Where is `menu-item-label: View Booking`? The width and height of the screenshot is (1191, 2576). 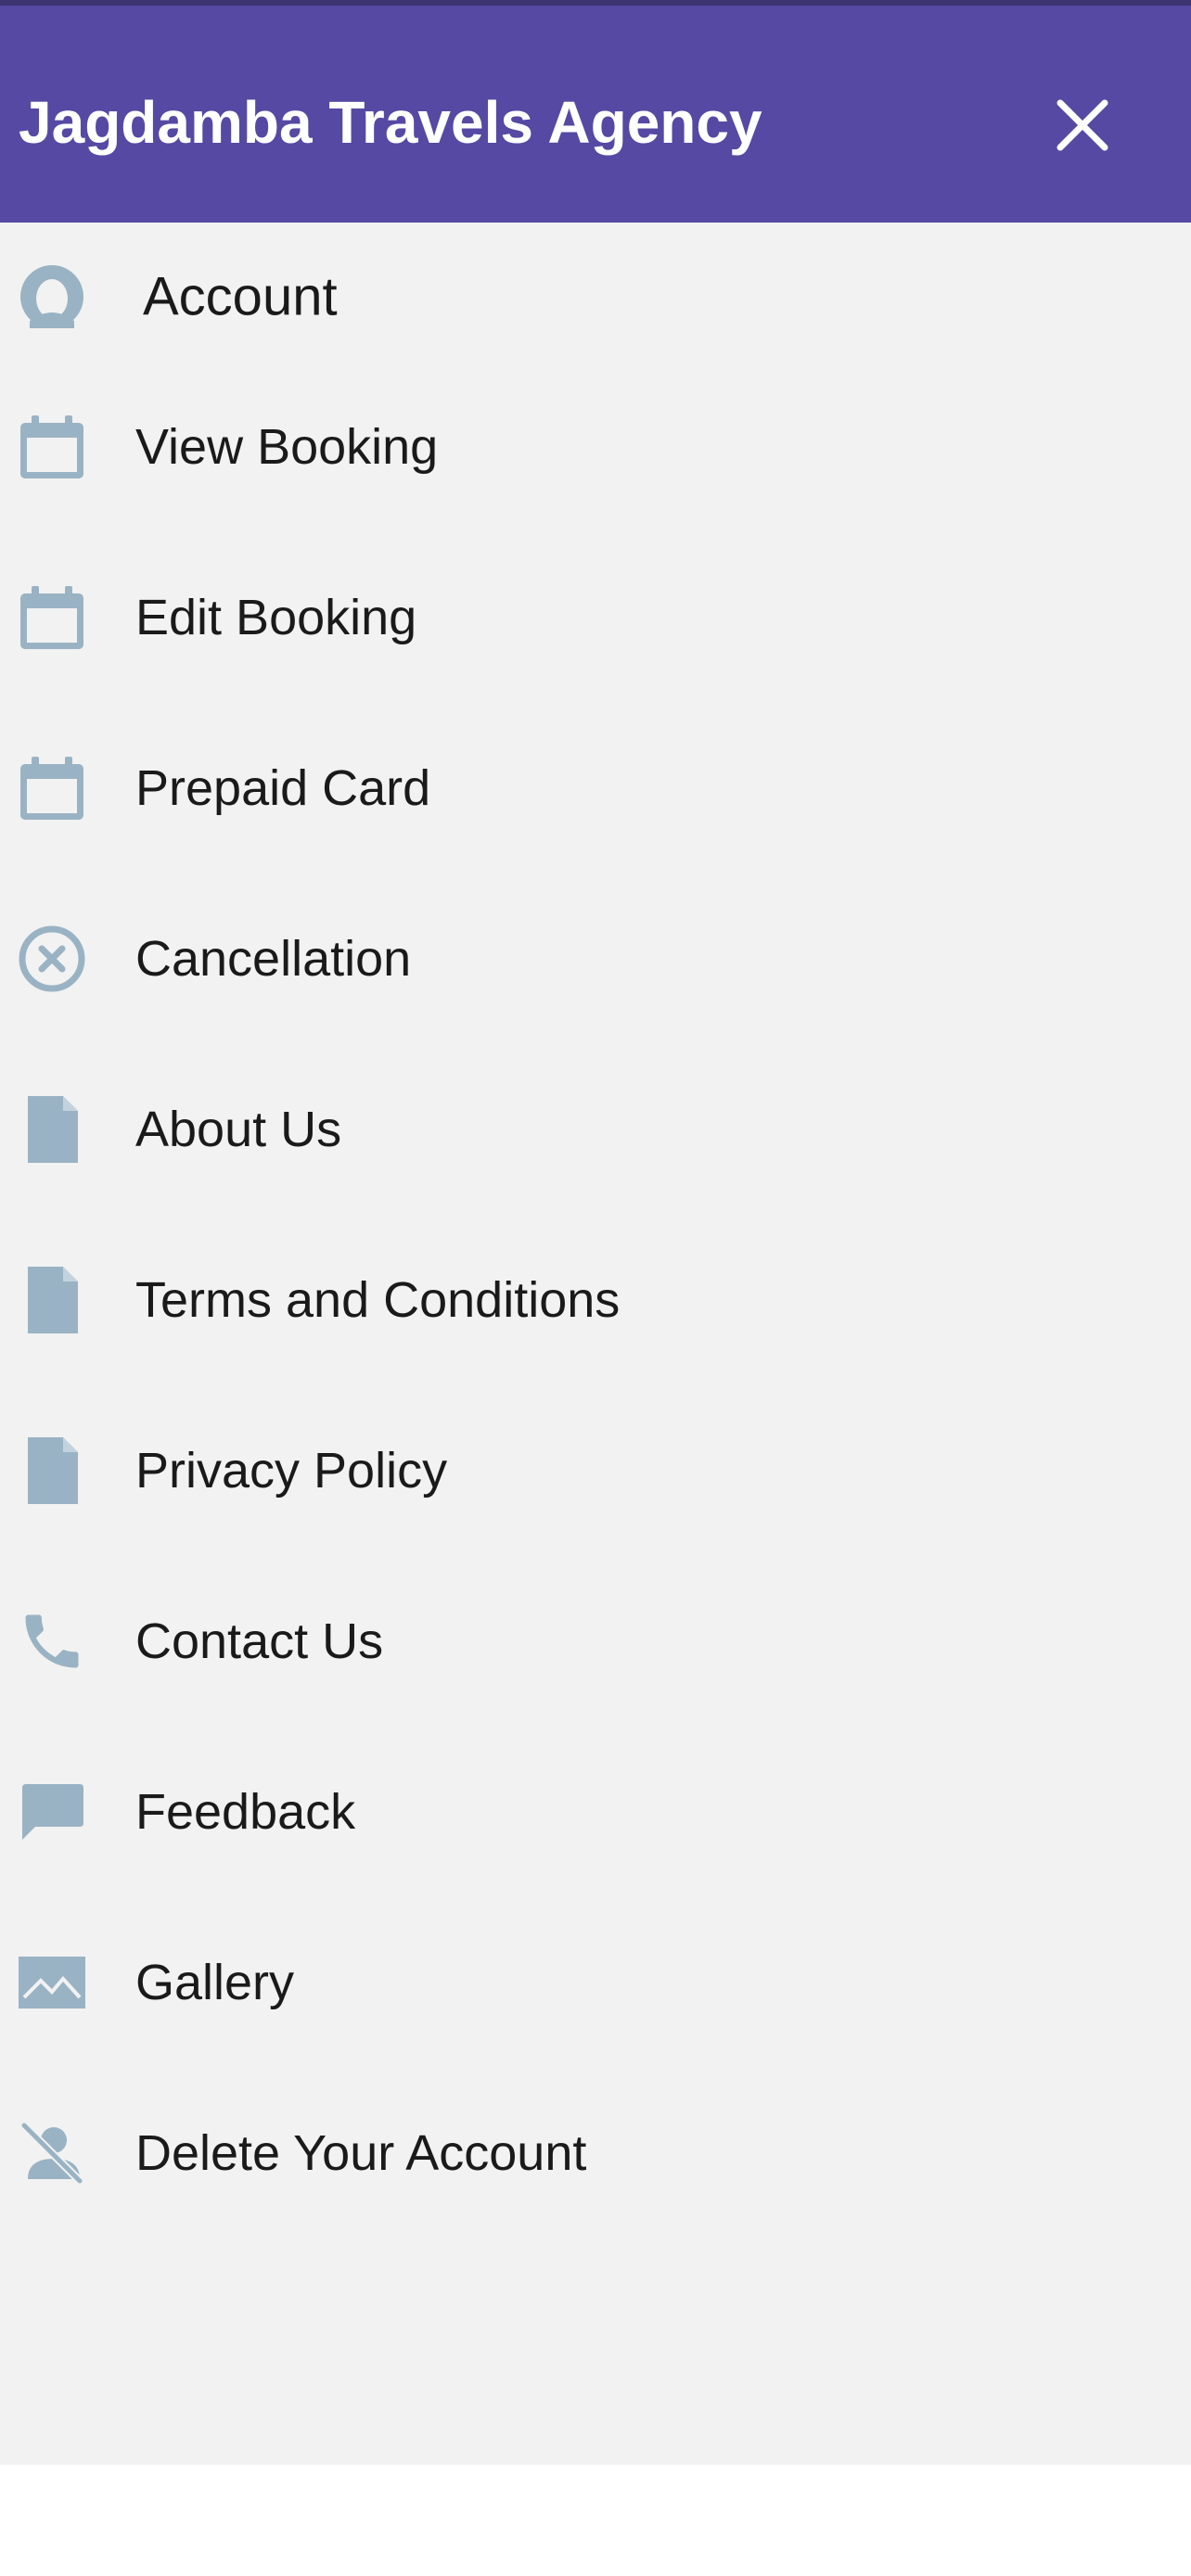
menu-item-label: View Booking is located at coordinates (287, 447).